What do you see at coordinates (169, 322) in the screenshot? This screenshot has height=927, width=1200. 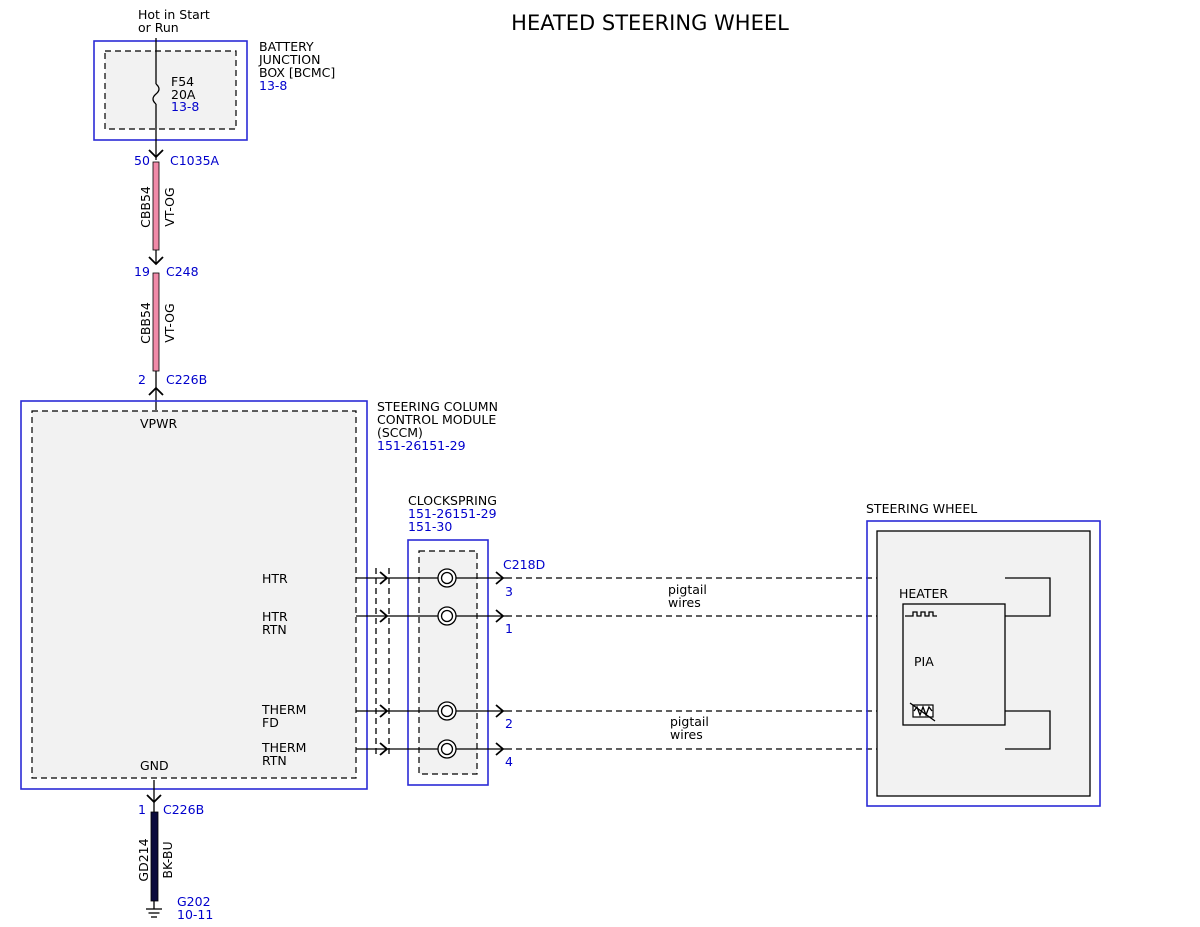 I see `middle-wire-color: VT-OG` at bounding box center [169, 322].